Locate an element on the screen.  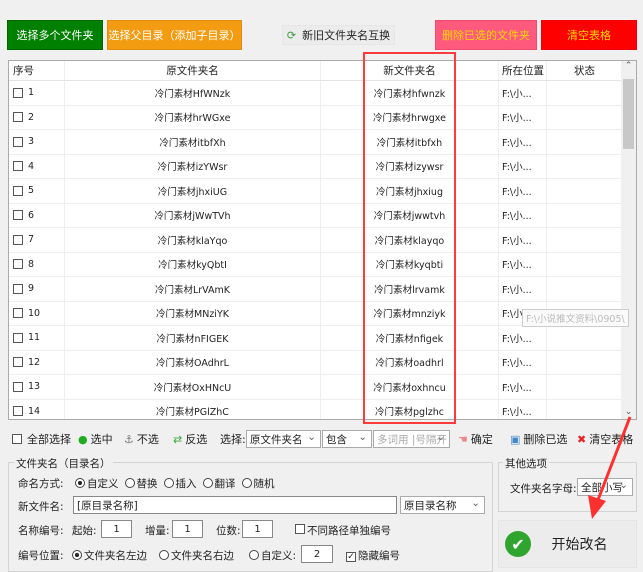
match-select: 包含 is located at coordinates (347, 439).